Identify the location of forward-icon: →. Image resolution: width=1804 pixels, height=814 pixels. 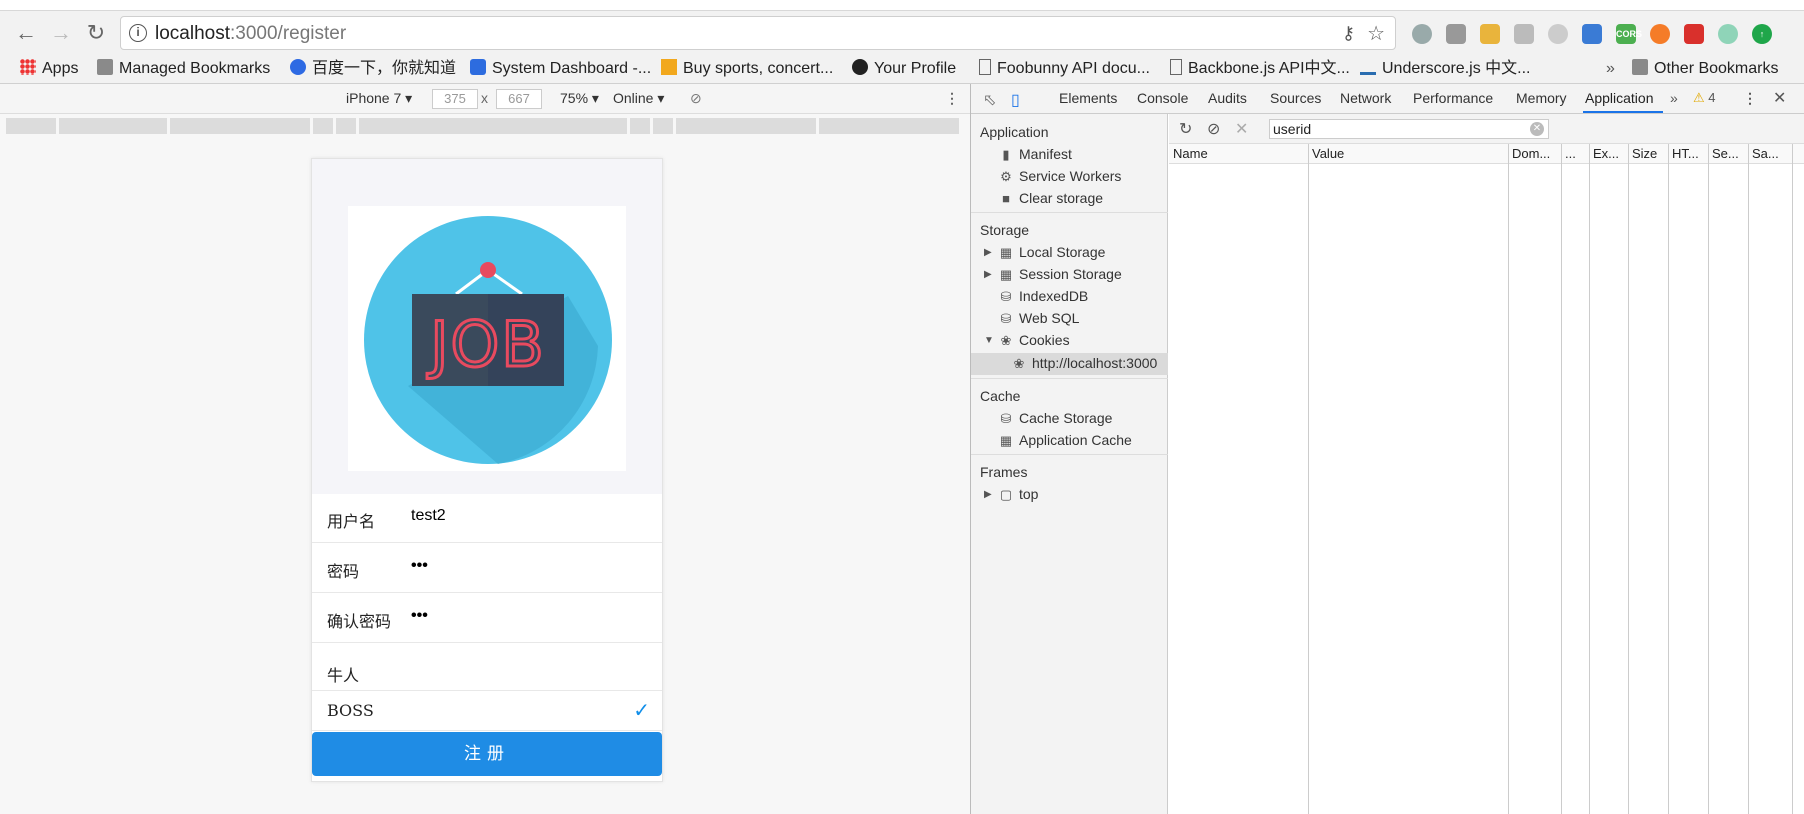
(61, 33).